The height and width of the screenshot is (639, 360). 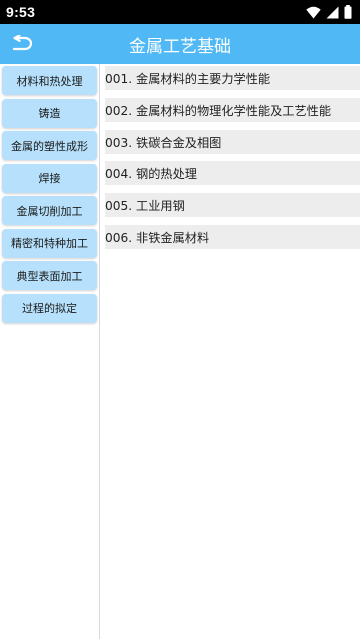 I want to click on sidebar-item-label: 典型表面加工, so click(x=49, y=276).